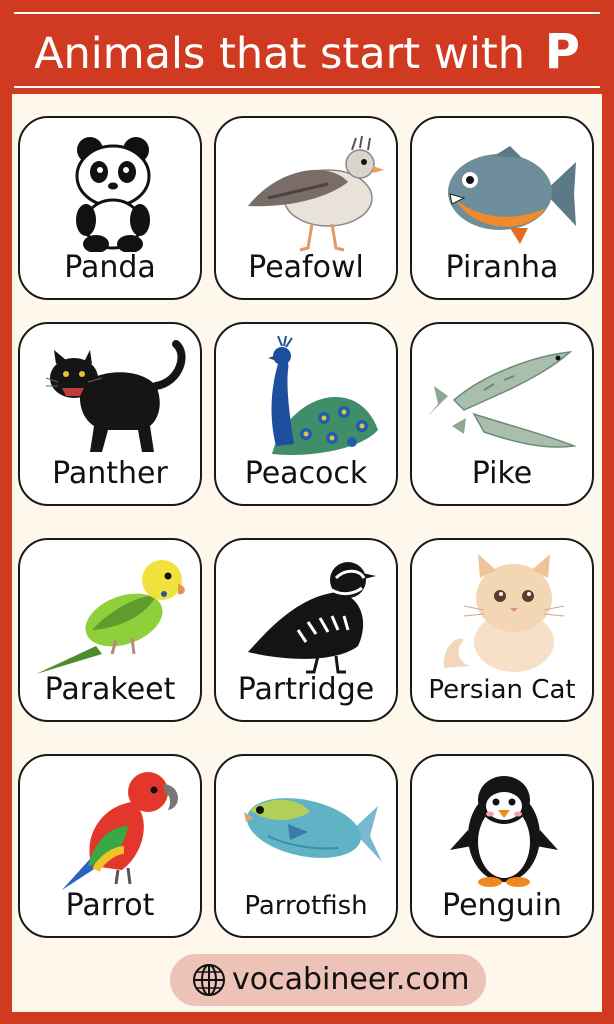 This screenshot has width=614, height=1024. I want to click on card-parrot: Parrot, so click(110, 846).